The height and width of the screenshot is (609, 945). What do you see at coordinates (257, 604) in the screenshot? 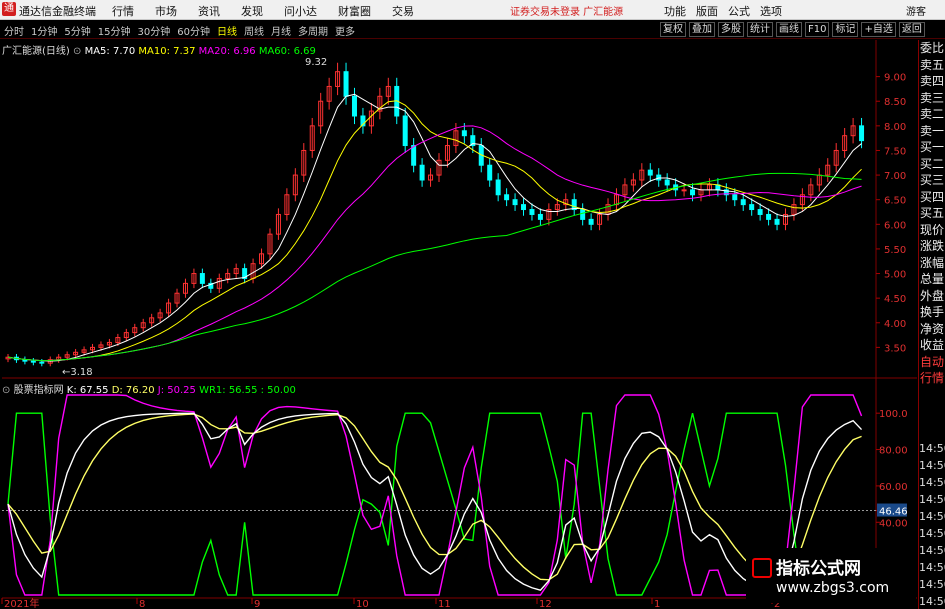
I see `x-tick-label: 9` at bounding box center [257, 604].